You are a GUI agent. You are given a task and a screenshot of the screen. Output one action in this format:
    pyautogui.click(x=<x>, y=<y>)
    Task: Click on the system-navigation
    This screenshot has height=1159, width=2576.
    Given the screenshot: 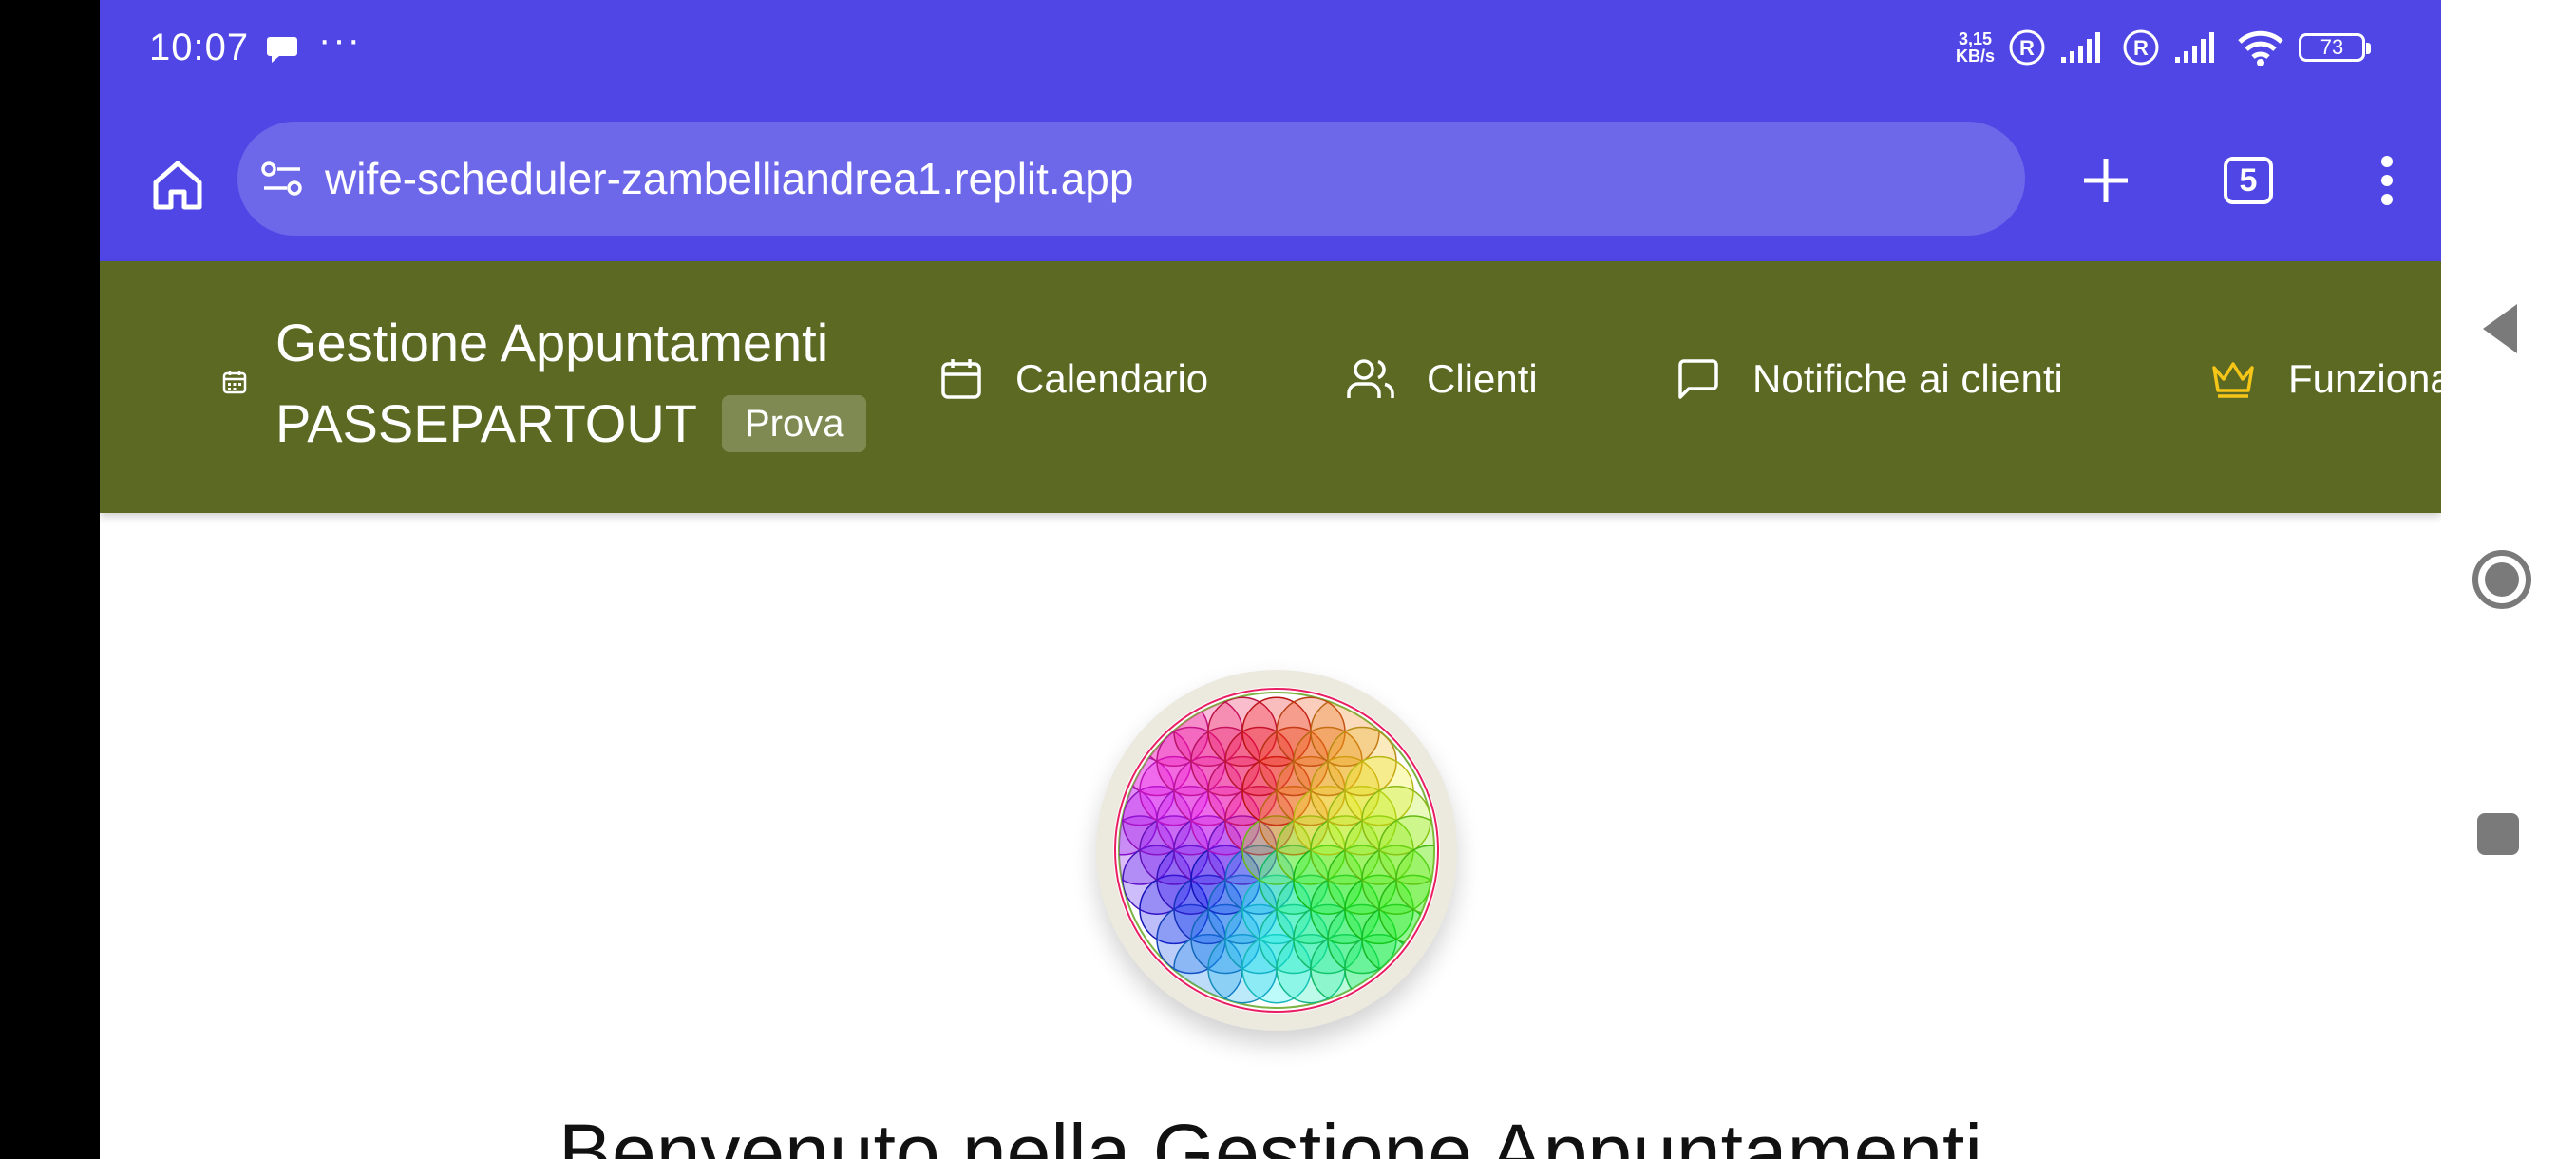 What is the action you would take?
    pyautogui.click(x=2508, y=579)
    